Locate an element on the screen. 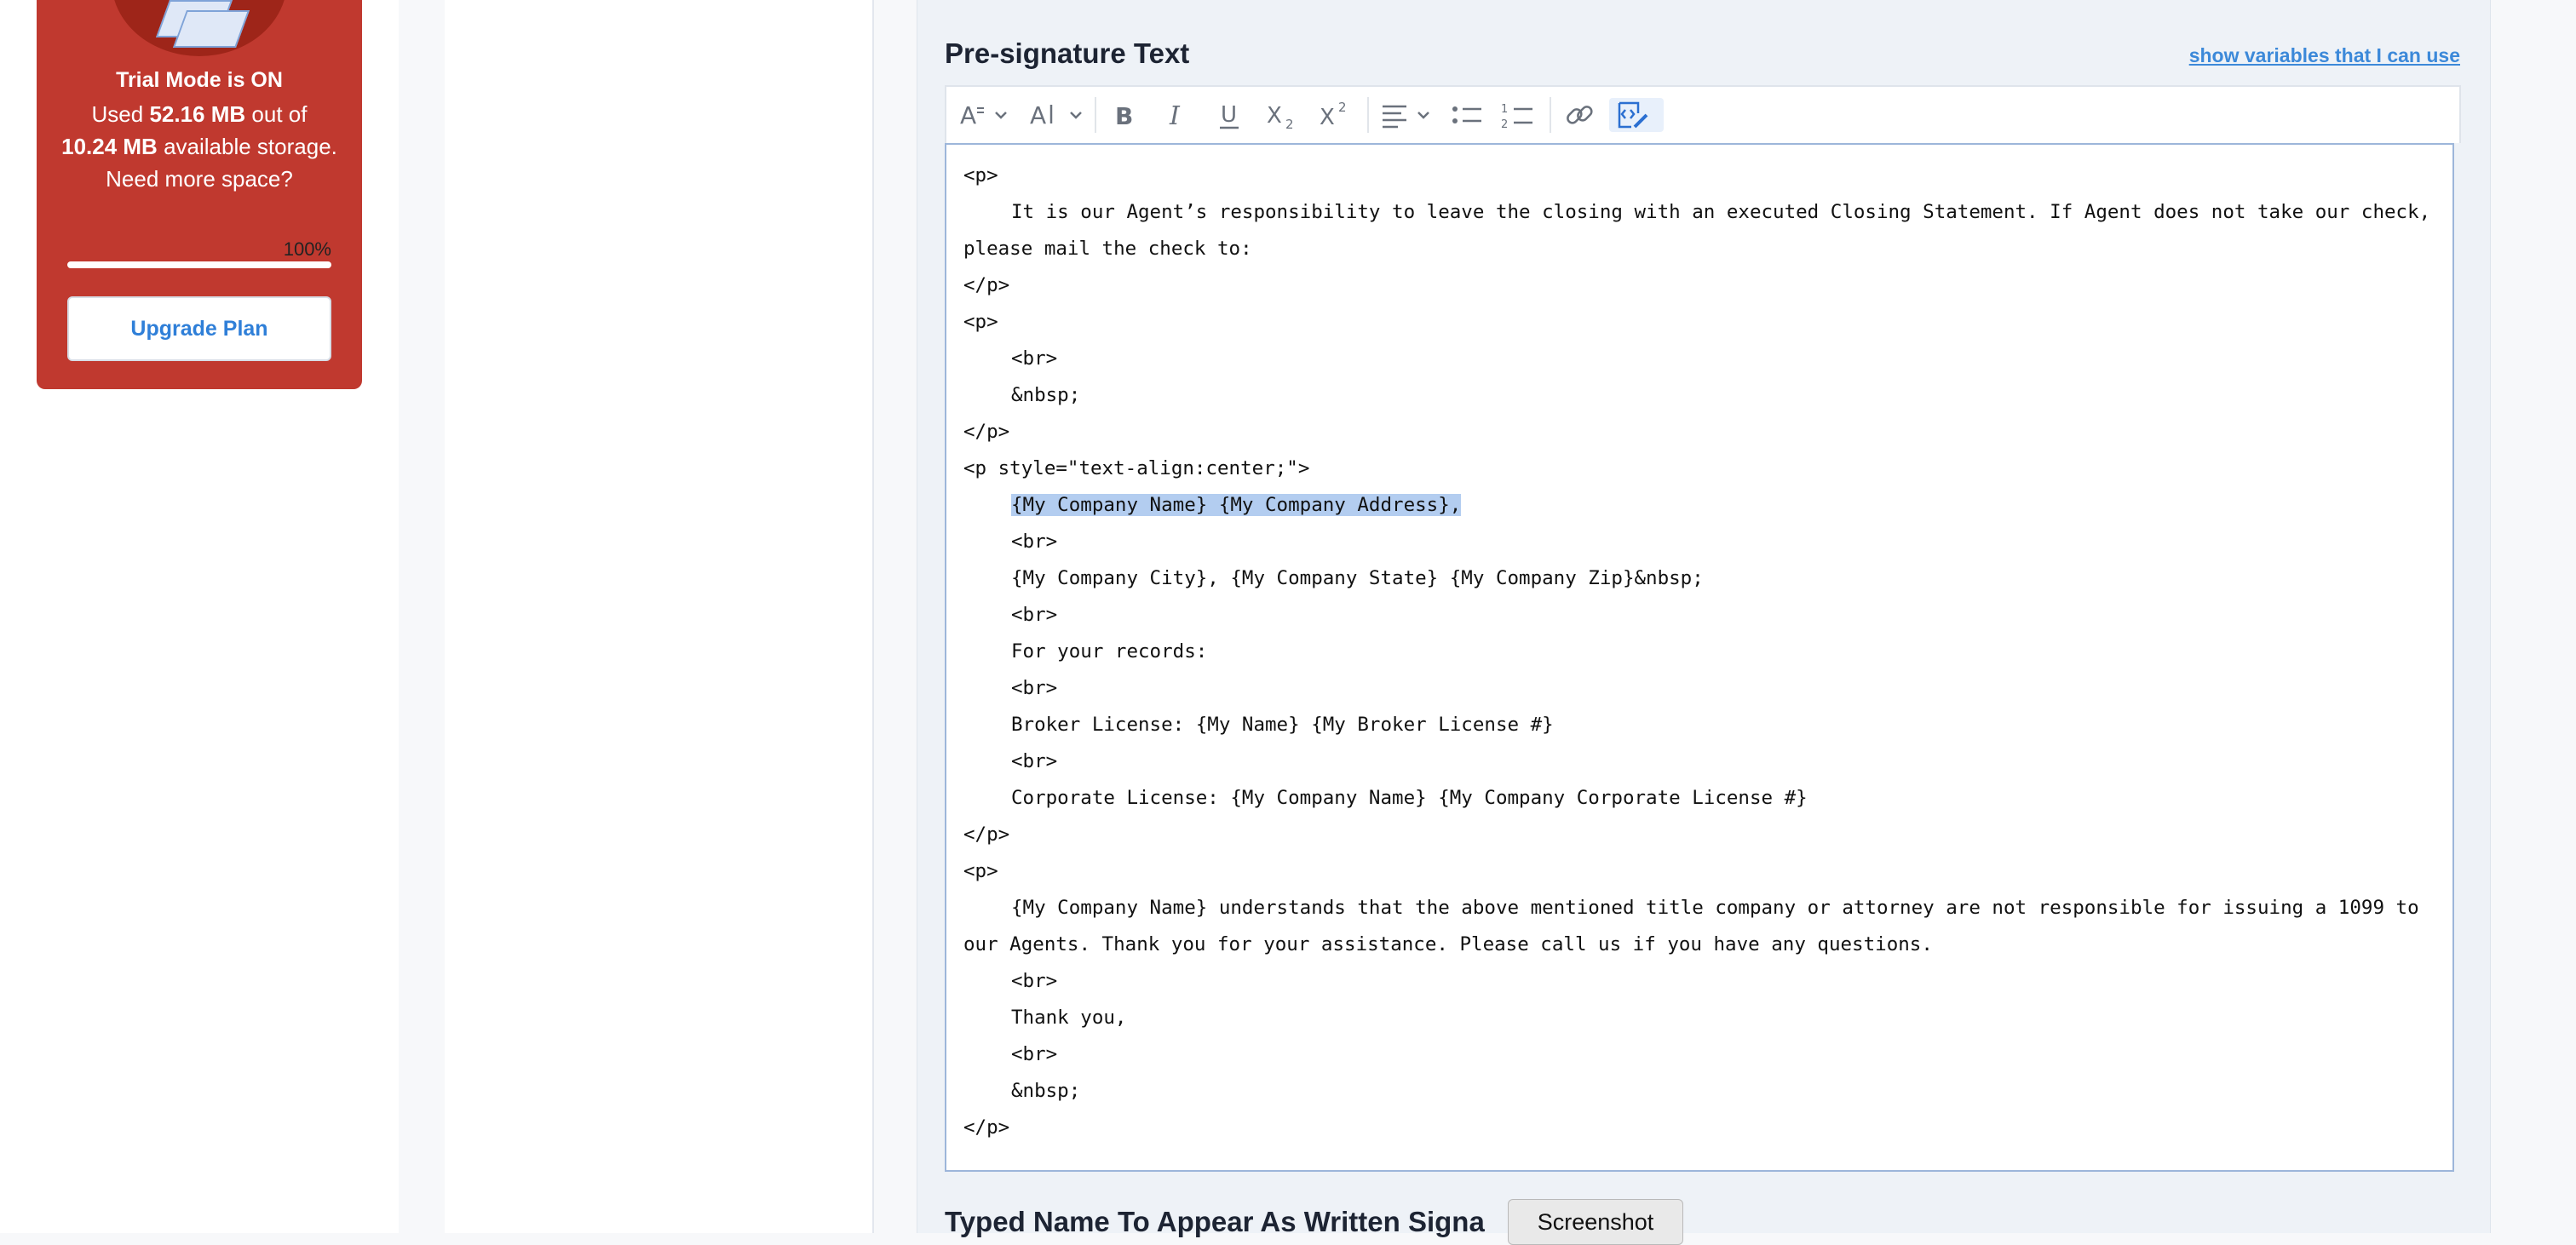  code-line: For your records: is located at coordinates (1109, 651).